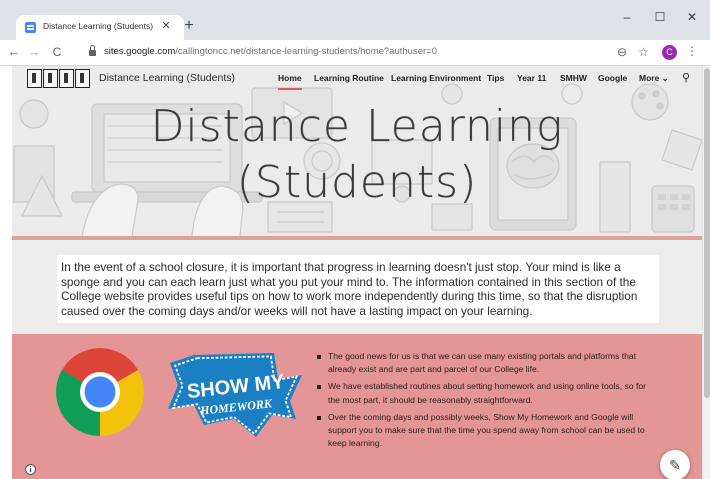 Image resolution: width=710 pixels, height=479 pixels. Describe the element at coordinates (30, 27) in the screenshot. I see `google-sites-favicon-icon` at that location.